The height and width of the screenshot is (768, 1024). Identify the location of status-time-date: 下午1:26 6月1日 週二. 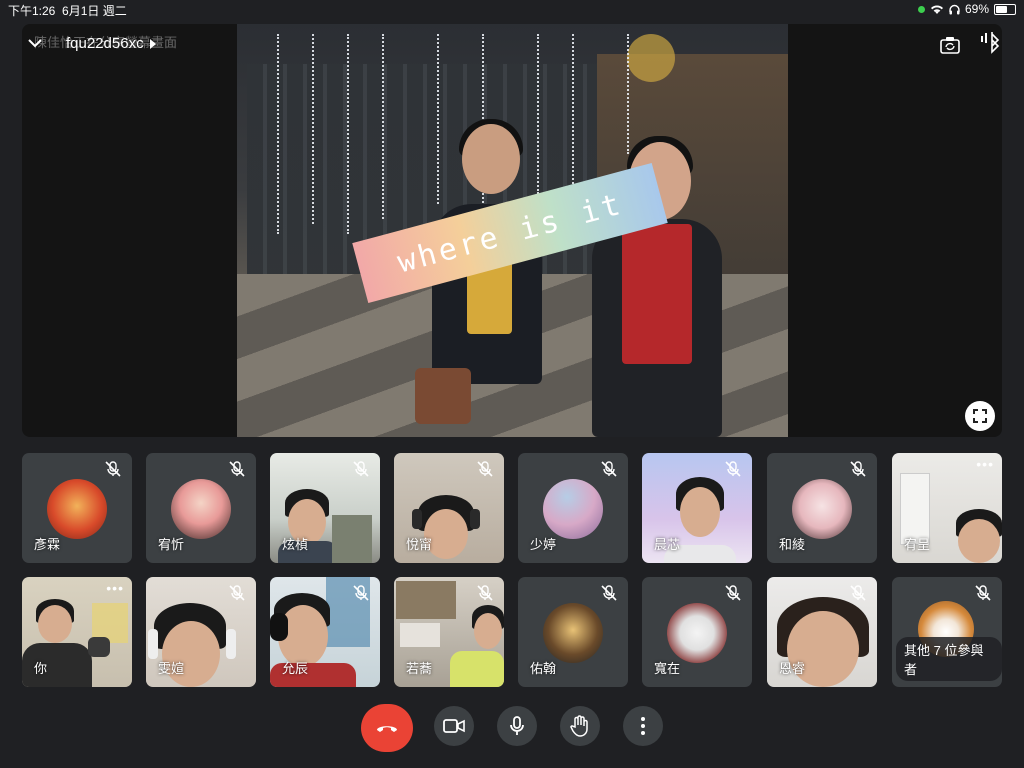
(67, 10).